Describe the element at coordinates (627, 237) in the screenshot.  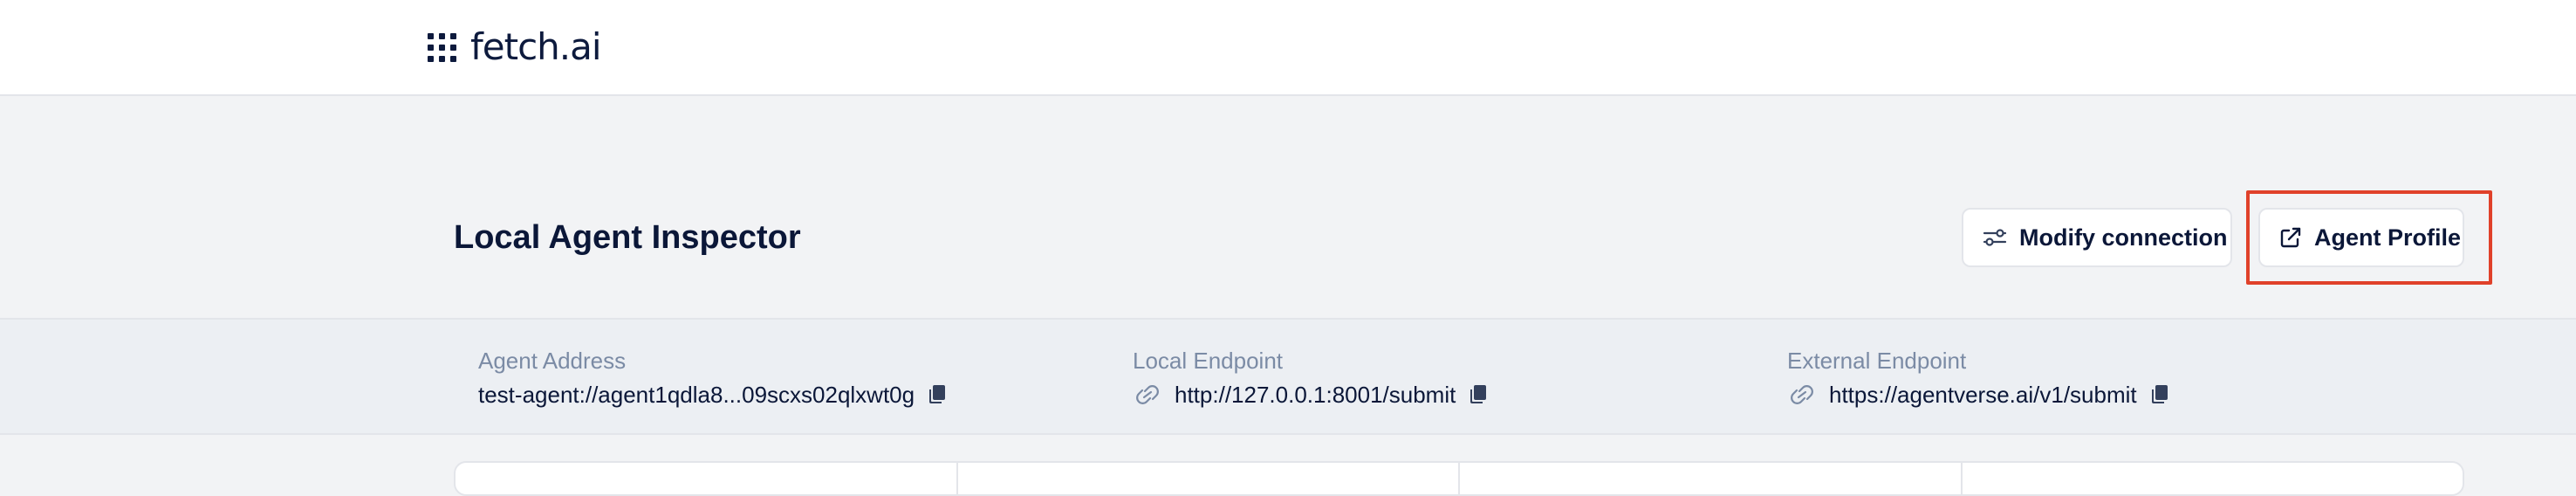
I see `page-title: Local Agent Inspector` at that location.